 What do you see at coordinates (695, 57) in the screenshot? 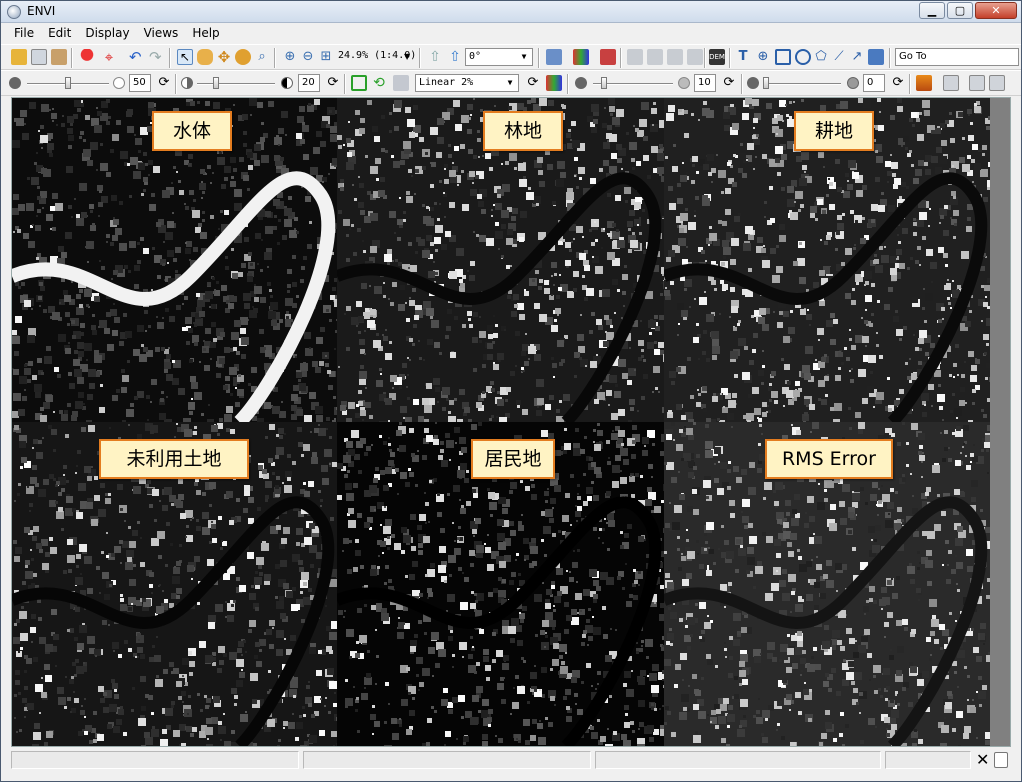
I see `vector-split-icon` at bounding box center [695, 57].